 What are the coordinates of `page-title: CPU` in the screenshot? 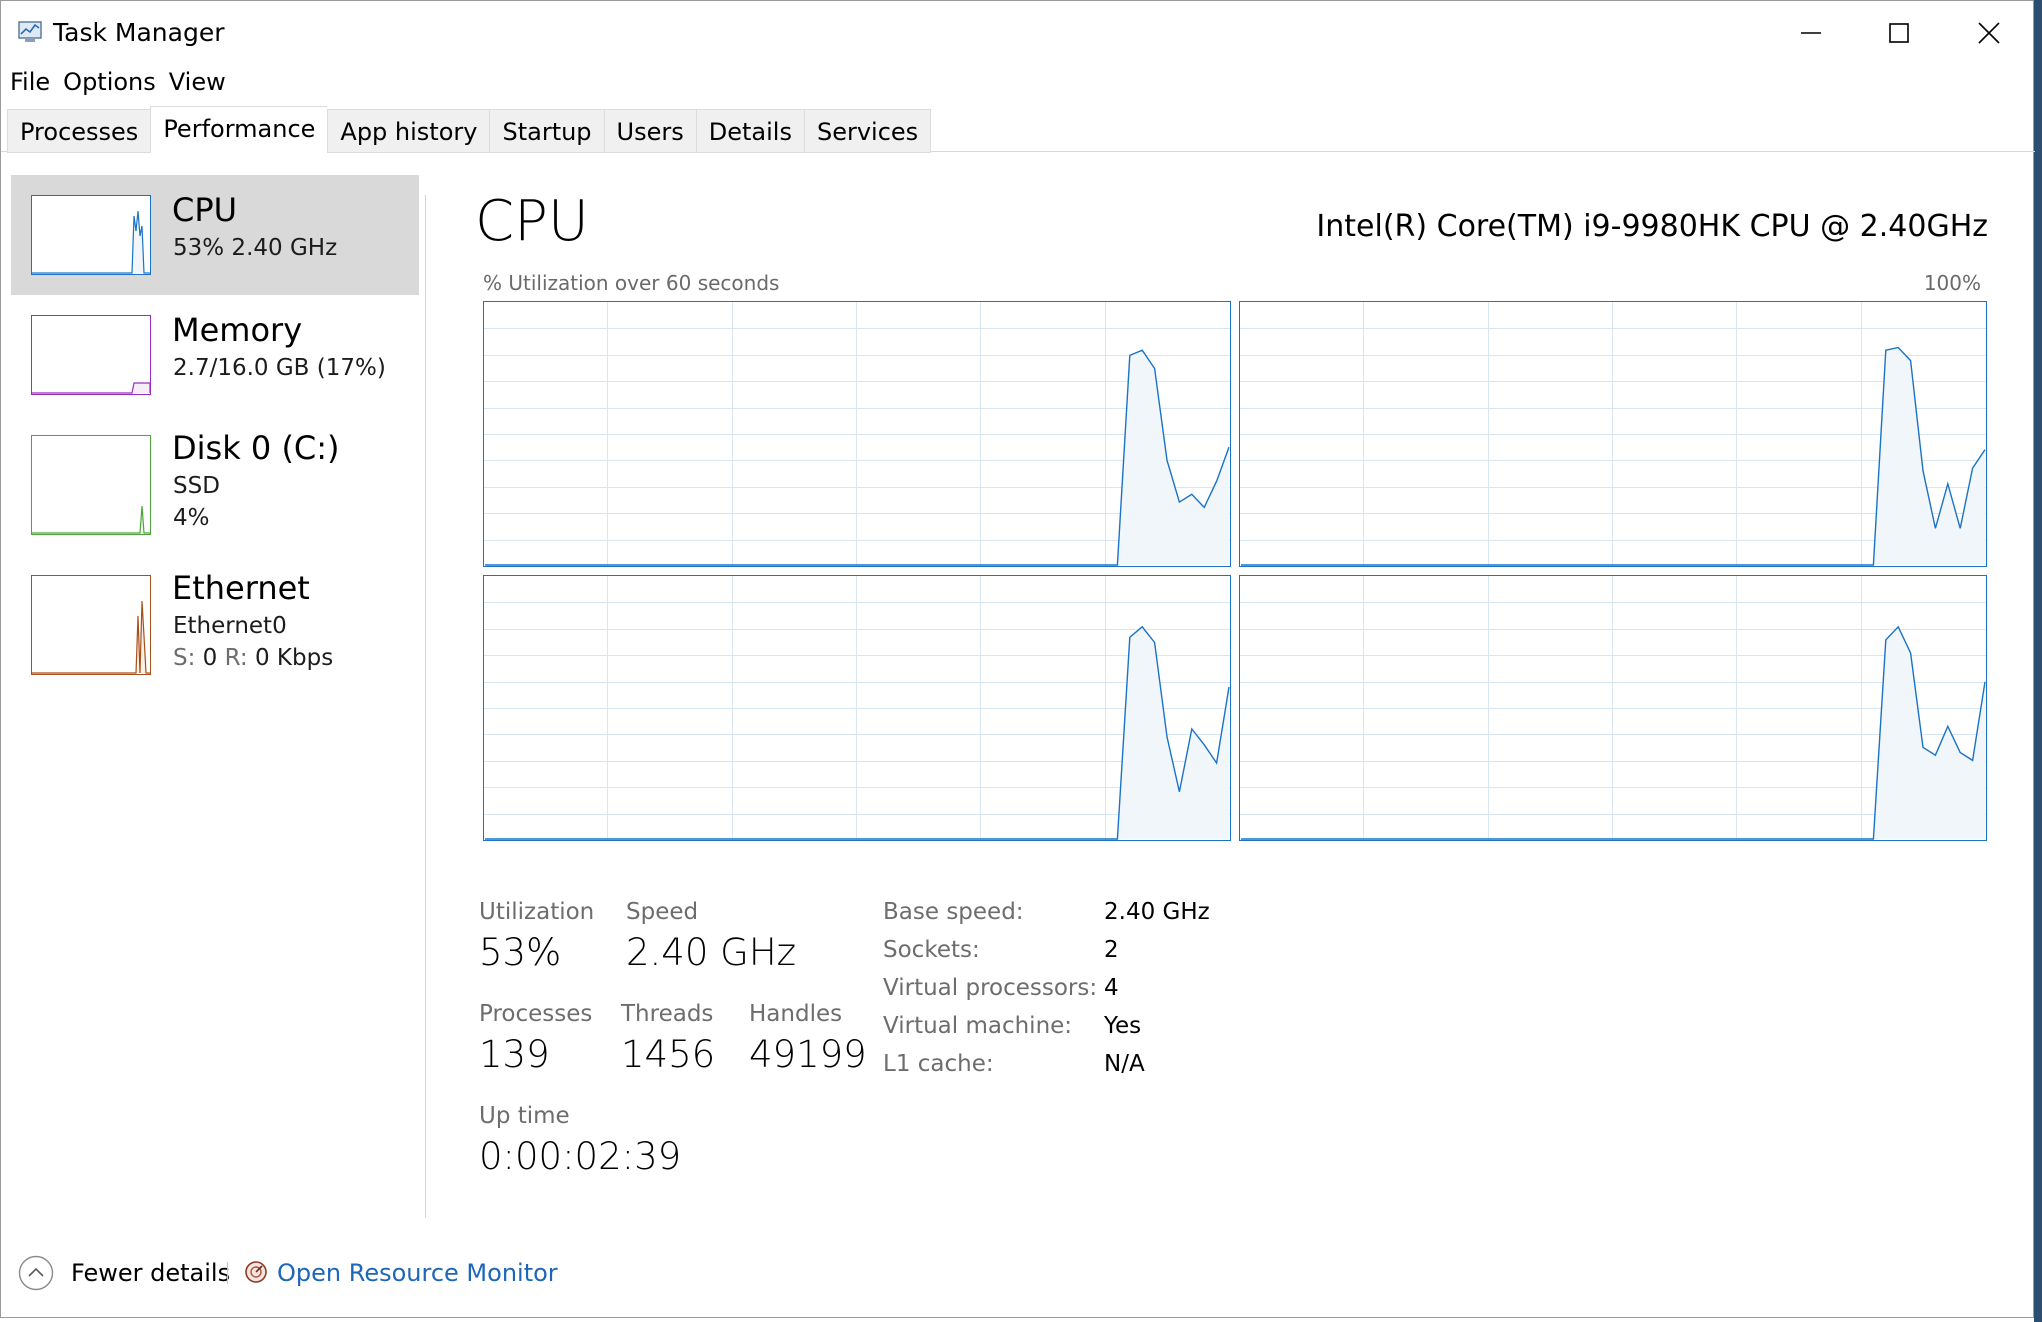 It's located at (532, 221).